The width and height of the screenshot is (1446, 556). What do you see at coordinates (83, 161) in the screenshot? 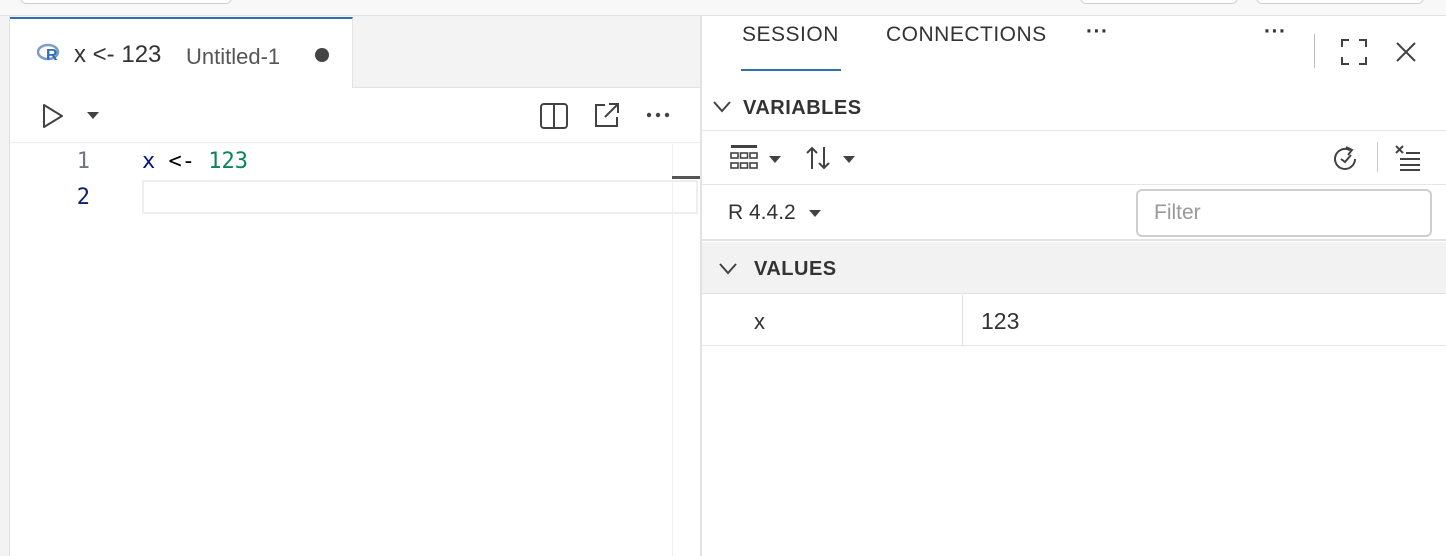
I see `line-number: 1` at bounding box center [83, 161].